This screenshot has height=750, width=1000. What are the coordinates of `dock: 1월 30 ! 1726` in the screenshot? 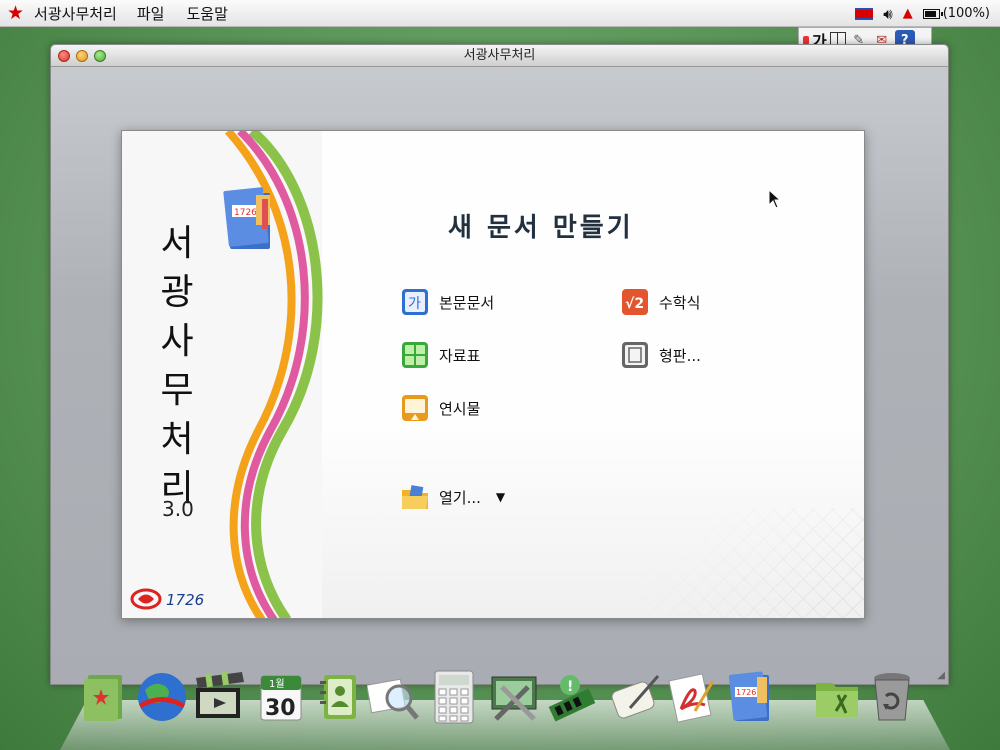 It's located at (500, 698).